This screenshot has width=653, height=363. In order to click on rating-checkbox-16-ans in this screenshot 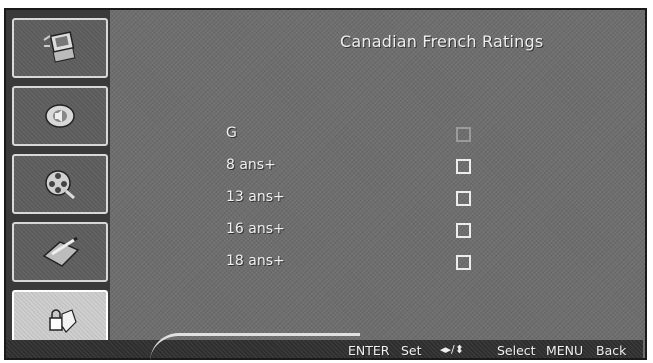, I will do `click(463, 230)`.